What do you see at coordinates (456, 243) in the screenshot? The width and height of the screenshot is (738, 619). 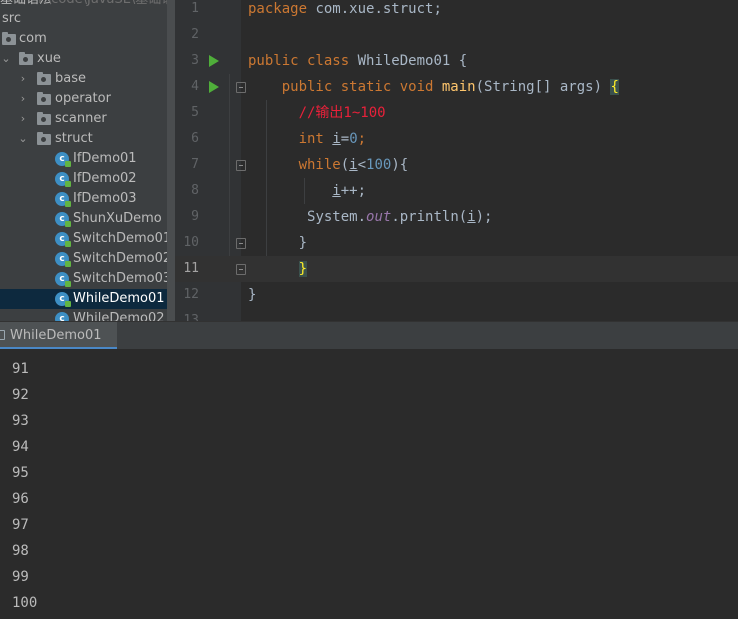 I see `code-line: 10 }` at bounding box center [456, 243].